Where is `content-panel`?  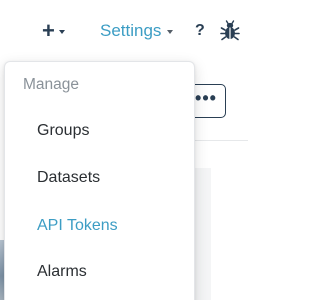 content-panel is located at coordinates (202, 234).